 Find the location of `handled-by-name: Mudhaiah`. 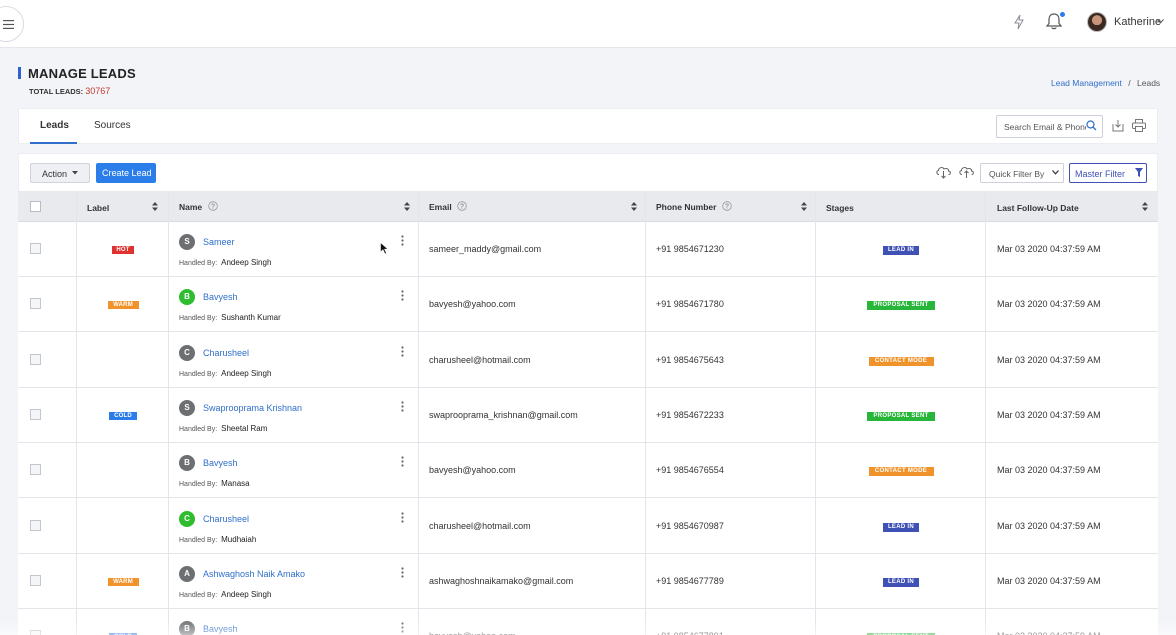

handled-by-name: Mudhaiah is located at coordinates (239, 539).